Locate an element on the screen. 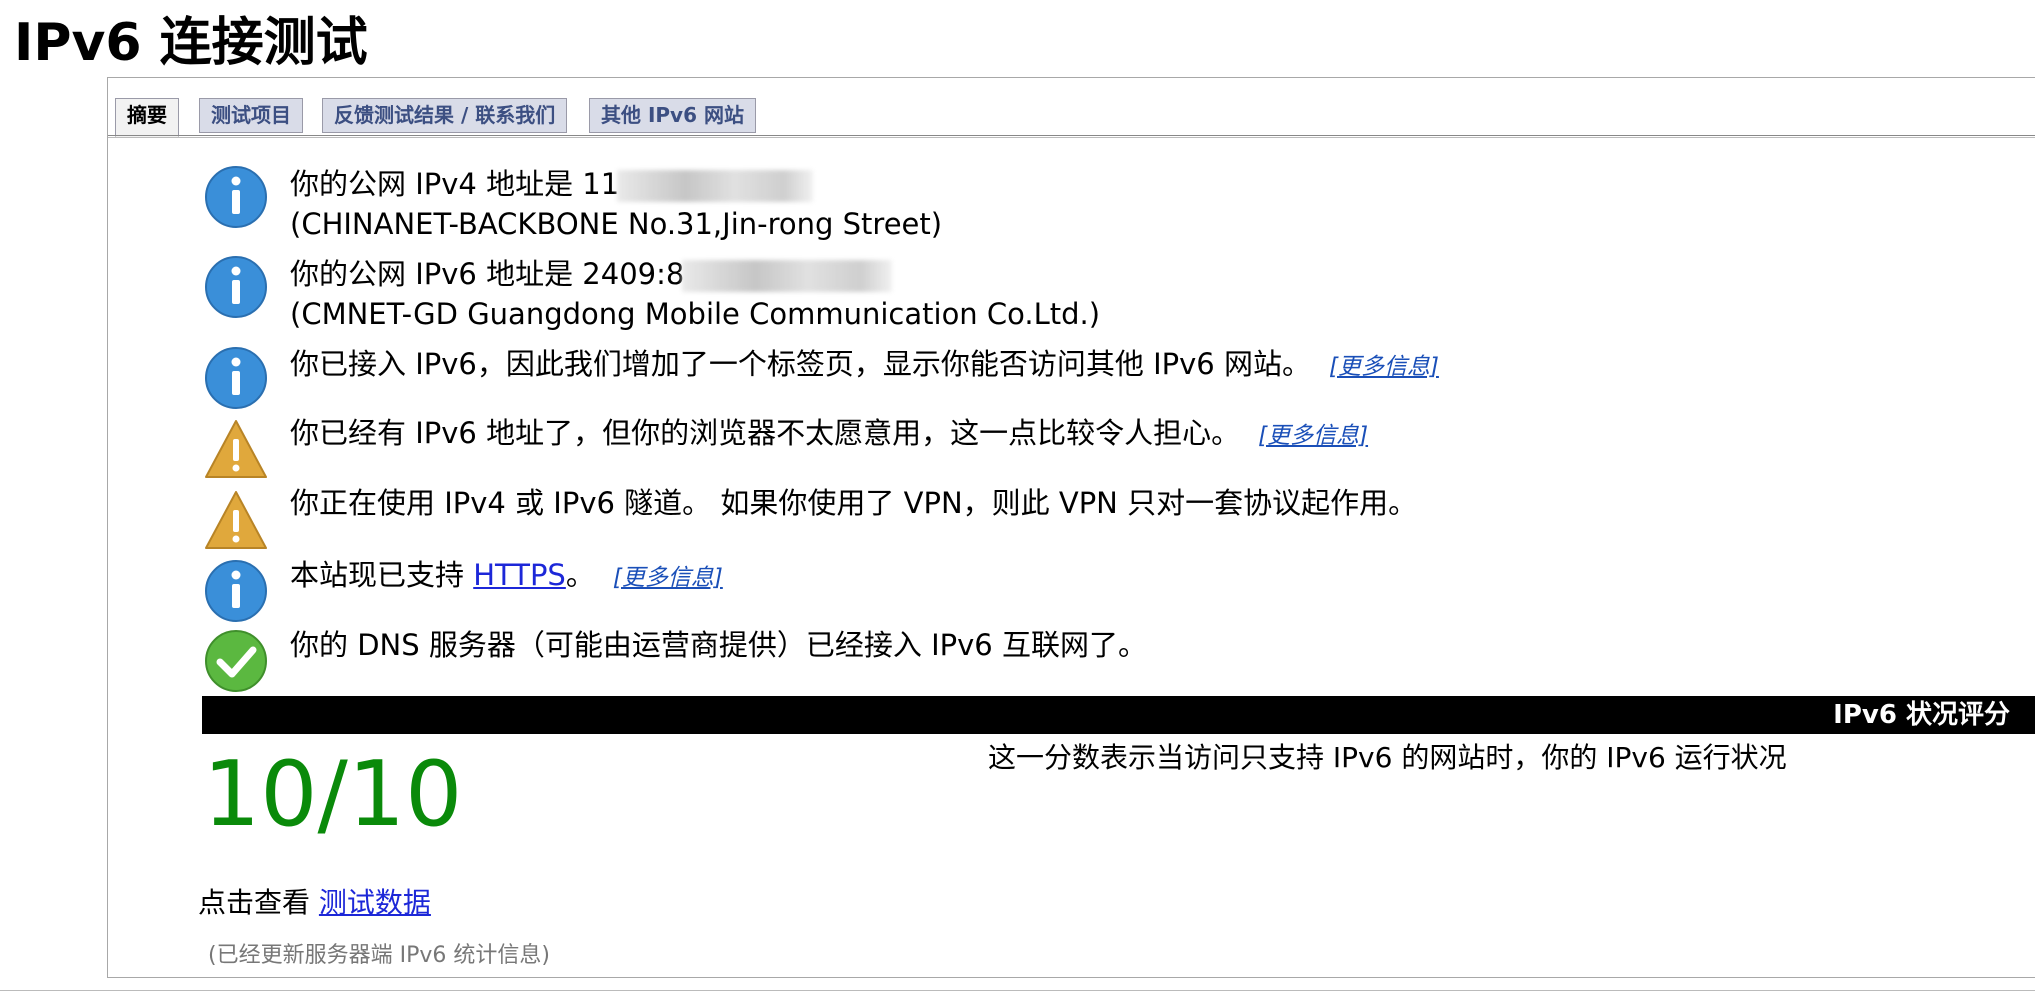 The height and width of the screenshot is (998, 2035). view-test-data: 点击查看 测试数据 is located at coordinates (314, 903).